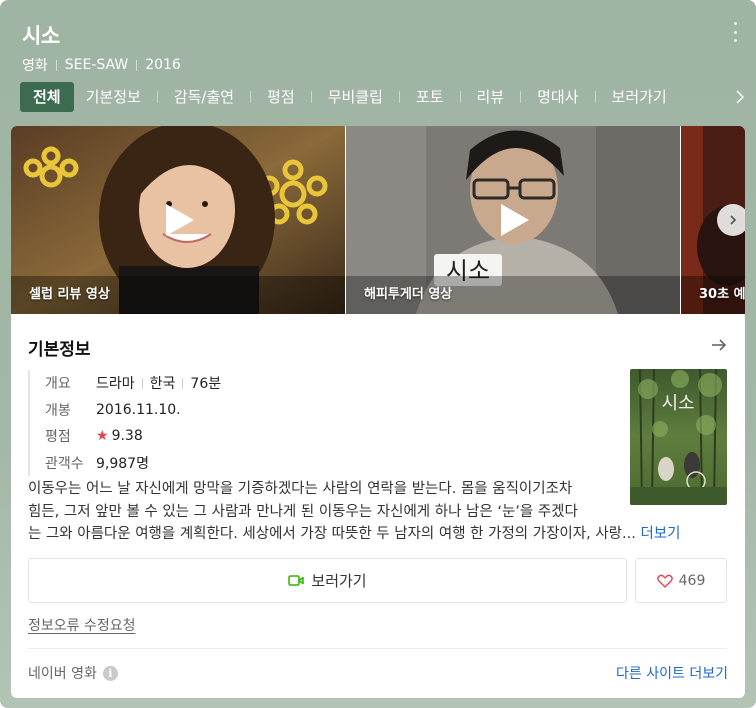 This screenshot has width=756, height=708. What do you see at coordinates (96, 65) in the screenshot?
I see `meta-english-title: SEE-SAW` at bounding box center [96, 65].